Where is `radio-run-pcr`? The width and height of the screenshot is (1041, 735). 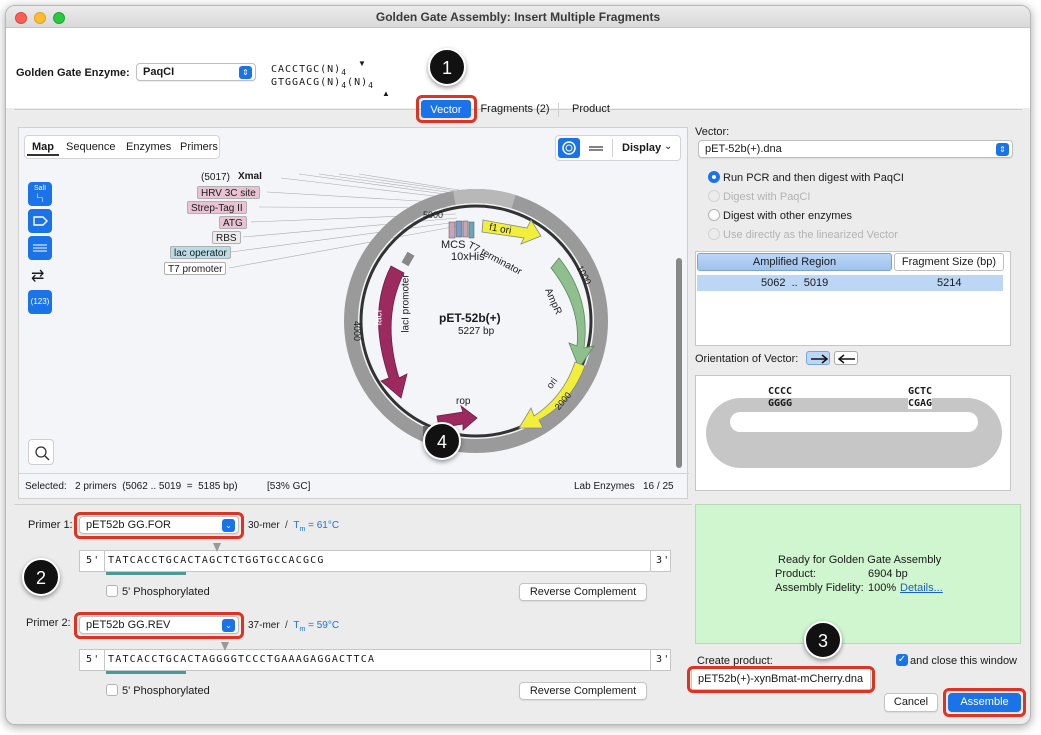
radio-run-pcr is located at coordinates (714, 177).